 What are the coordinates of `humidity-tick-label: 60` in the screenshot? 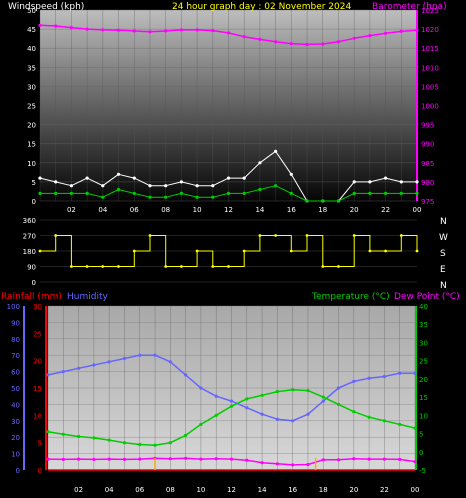 It's located at (15, 373).